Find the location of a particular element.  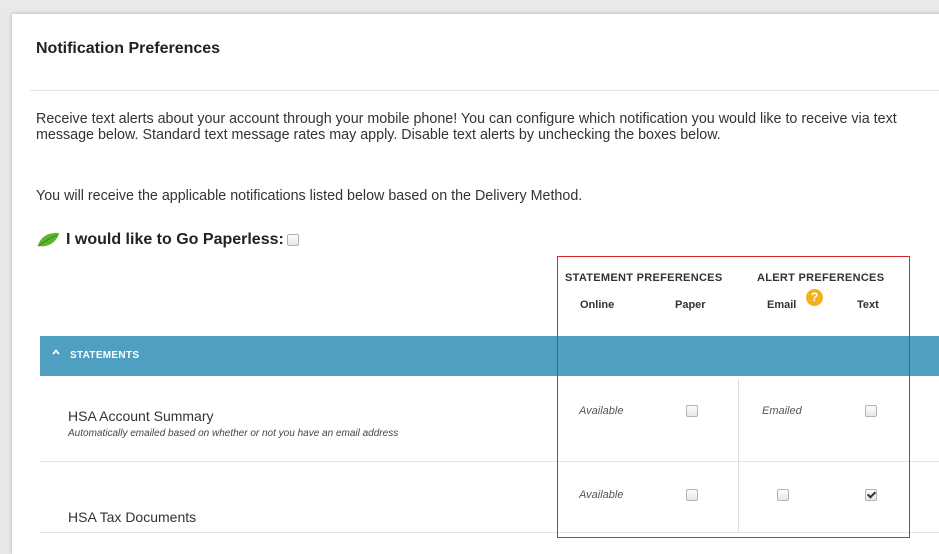

go-paperless-row: I would like to Go Paperless: is located at coordinates (167, 240).